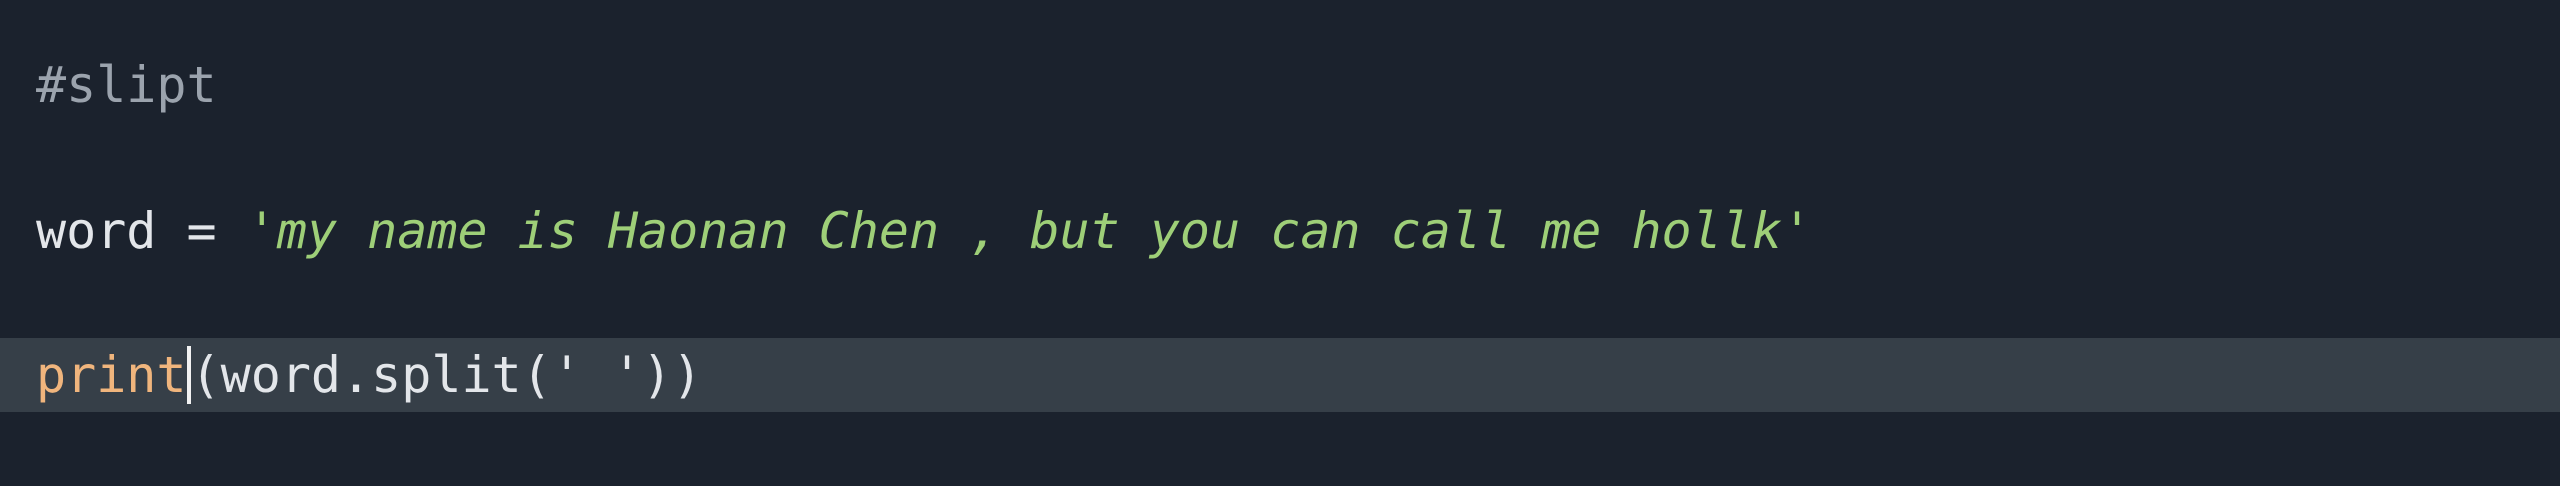 This screenshot has width=2560, height=486. I want to click on comment-token: #slipt, so click(126, 85).